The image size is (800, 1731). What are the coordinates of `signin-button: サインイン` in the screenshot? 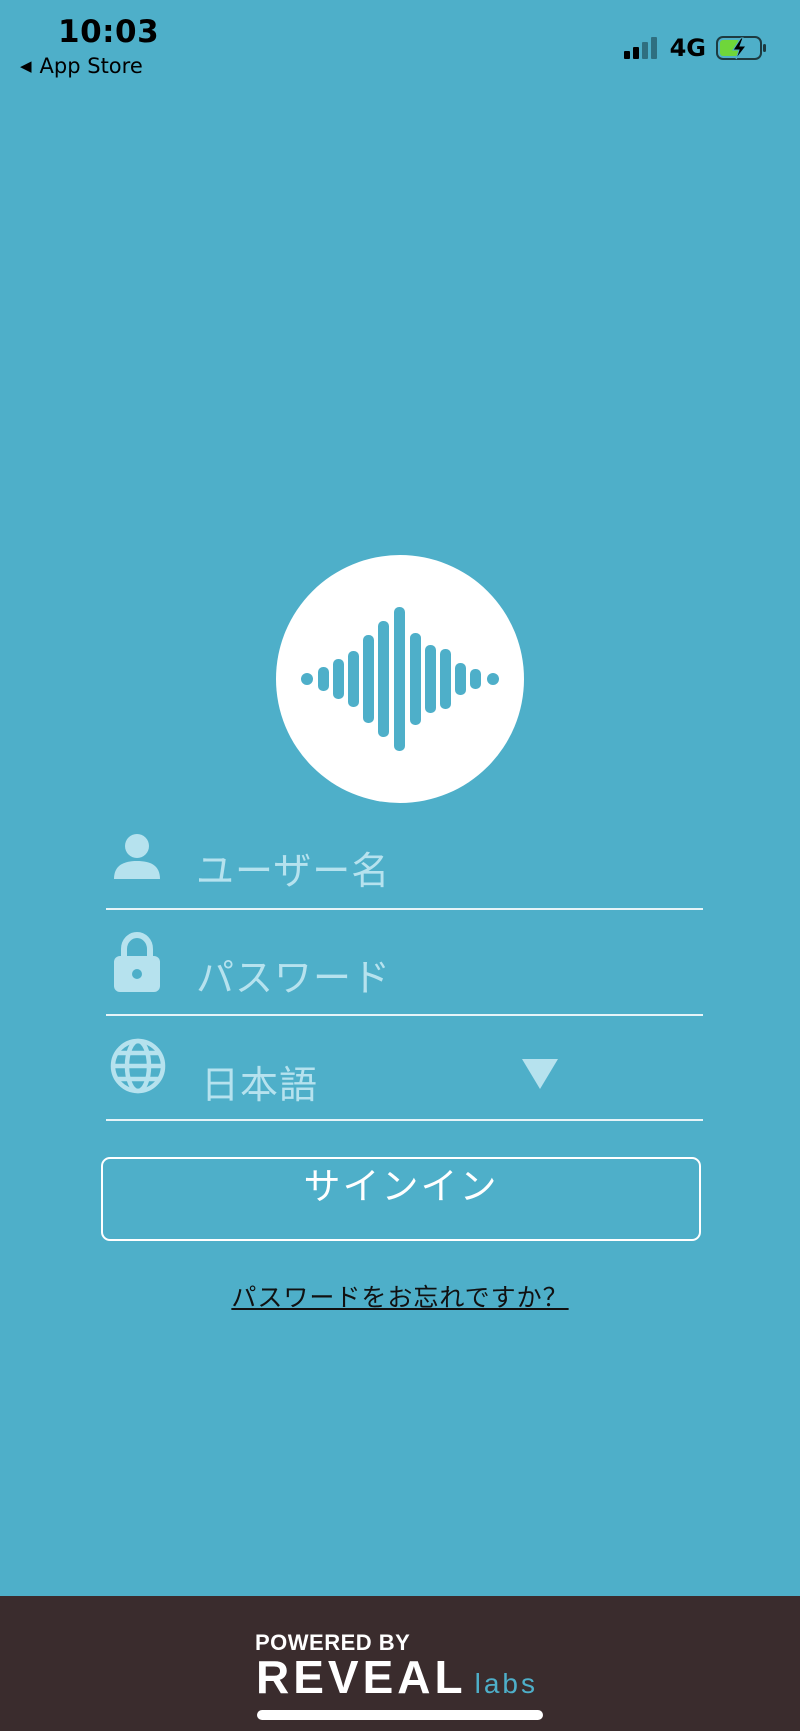 It's located at (401, 1199).